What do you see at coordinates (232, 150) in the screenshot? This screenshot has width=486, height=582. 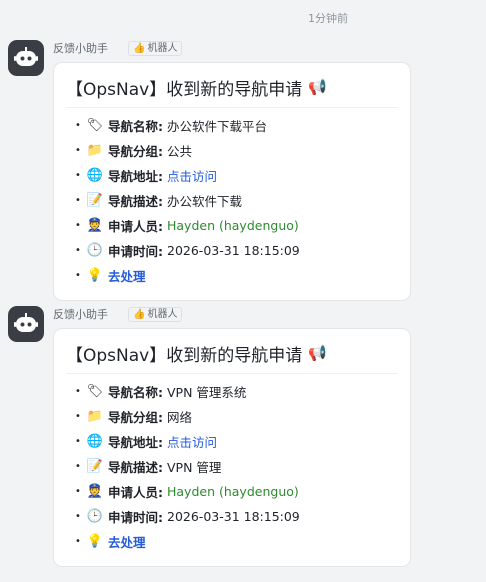 I see `field-nav-group: • 📁 导航分组: 公共` at bounding box center [232, 150].